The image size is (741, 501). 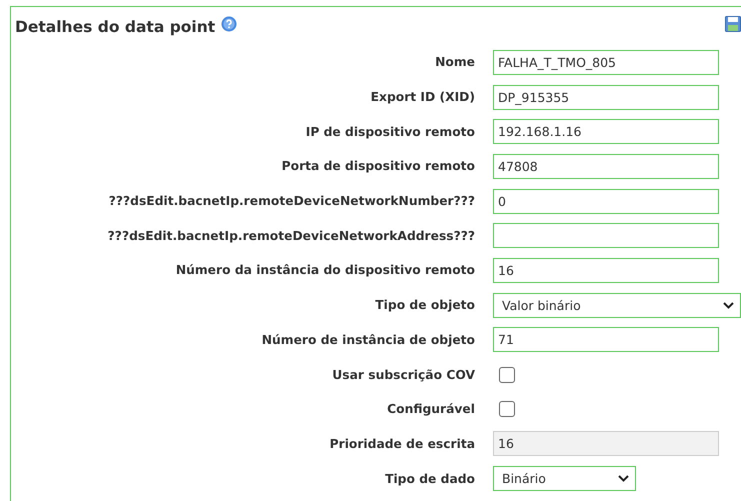 What do you see at coordinates (367, 339) in the screenshot?
I see `field-label: Número de instância de objeto` at bounding box center [367, 339].